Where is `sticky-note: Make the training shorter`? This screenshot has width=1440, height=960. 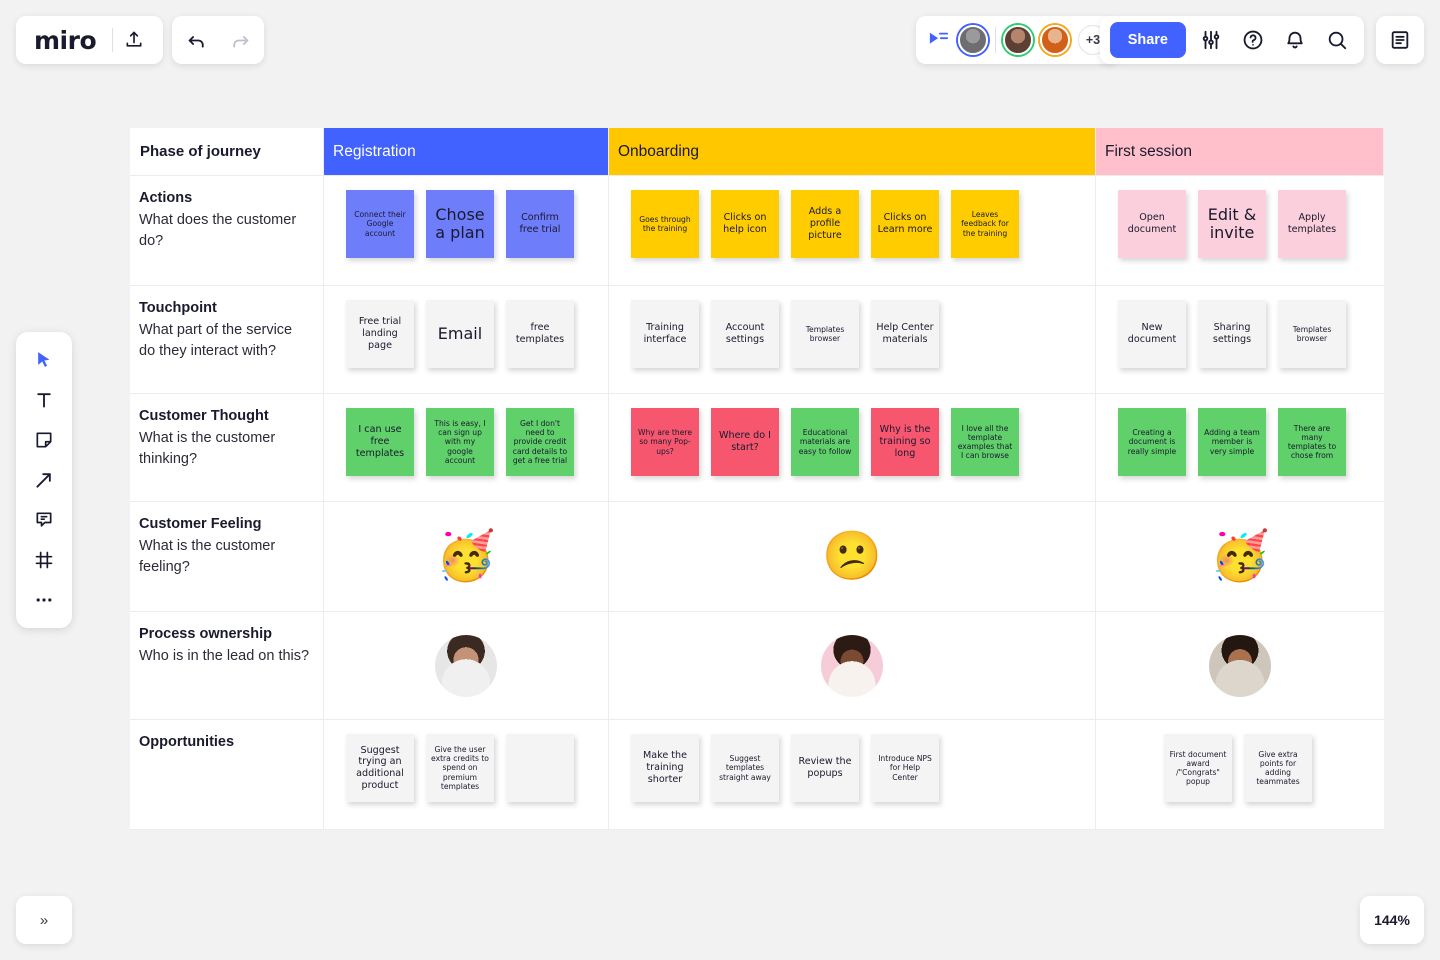
sticky-note: Make the training shorter is located at coordinates (665, 768).